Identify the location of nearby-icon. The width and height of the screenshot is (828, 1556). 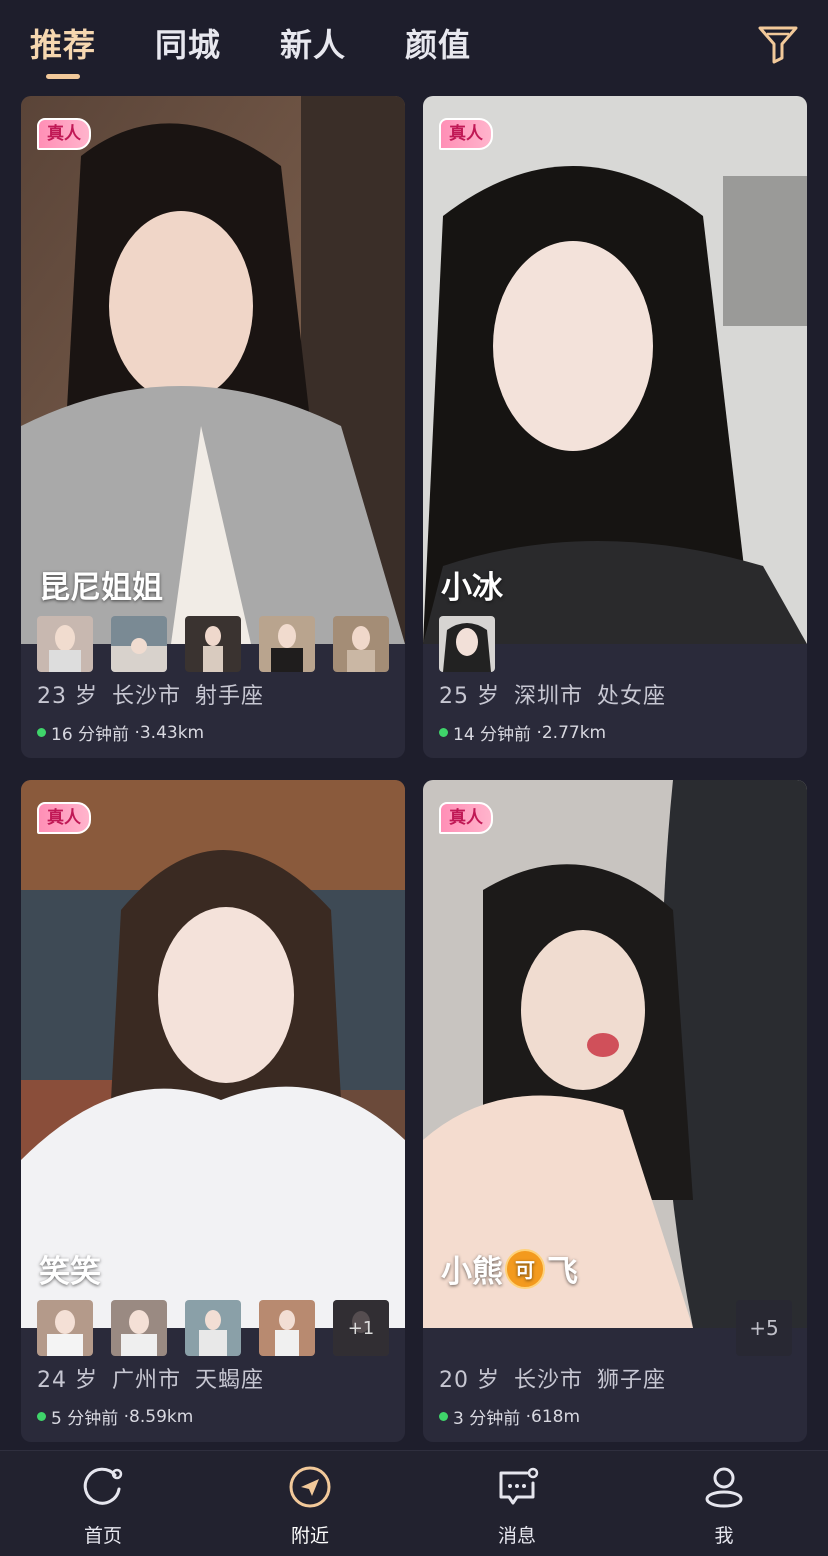
(310, 1487).